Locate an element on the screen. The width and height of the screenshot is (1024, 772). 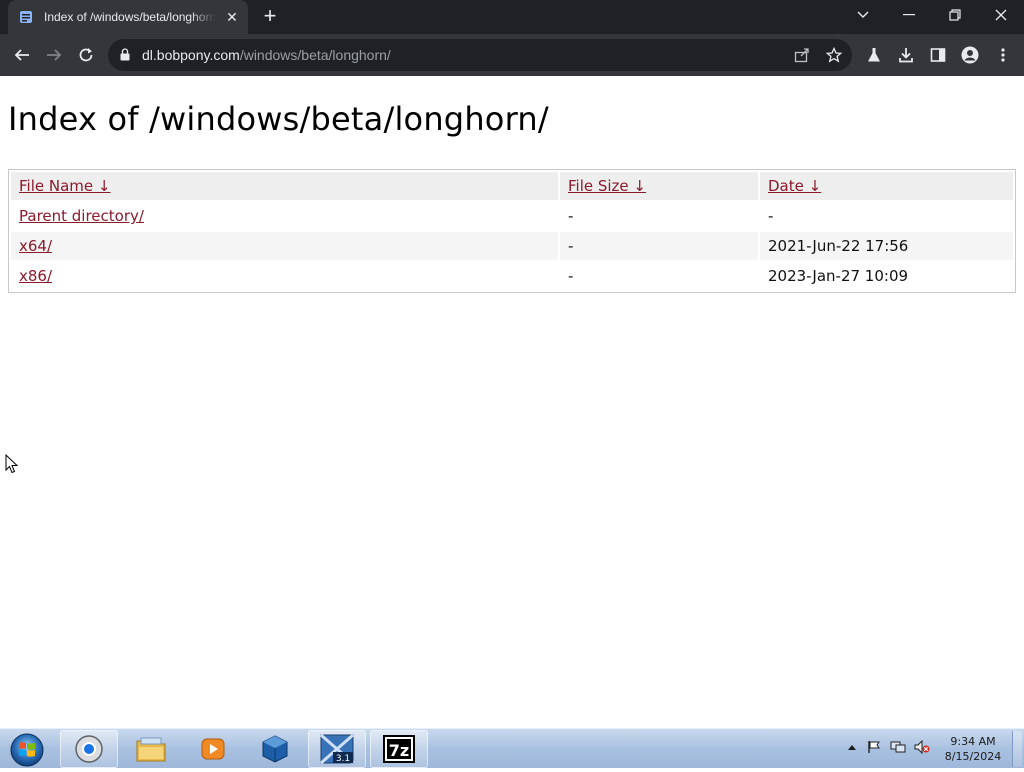
column-header-name: File Name ↓ is located at coordinates (284, 186).